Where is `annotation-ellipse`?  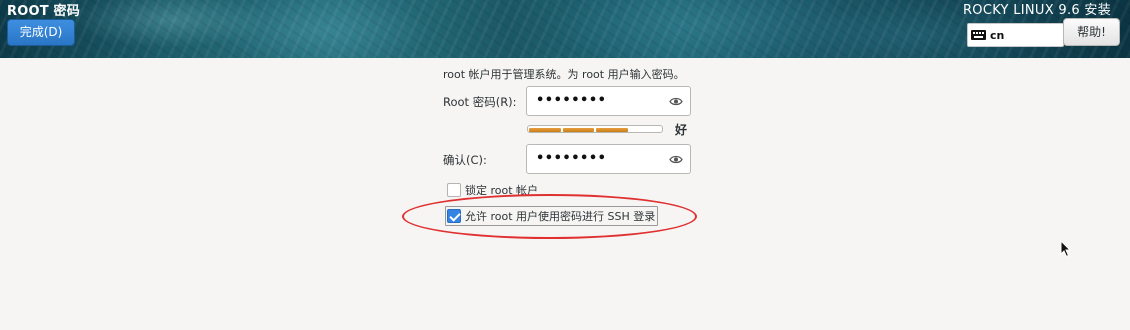 annotation-ellipse is located at coordinates (549, 216).